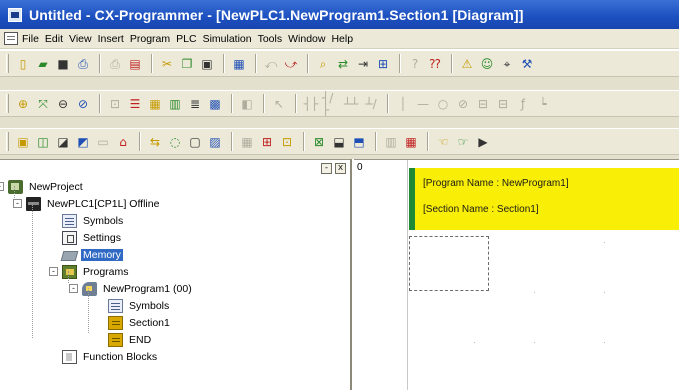  What do you see at coordinates (403, 104) in the screenshot?
I see `line-v-icon: │` at bounding box center [403, 104].